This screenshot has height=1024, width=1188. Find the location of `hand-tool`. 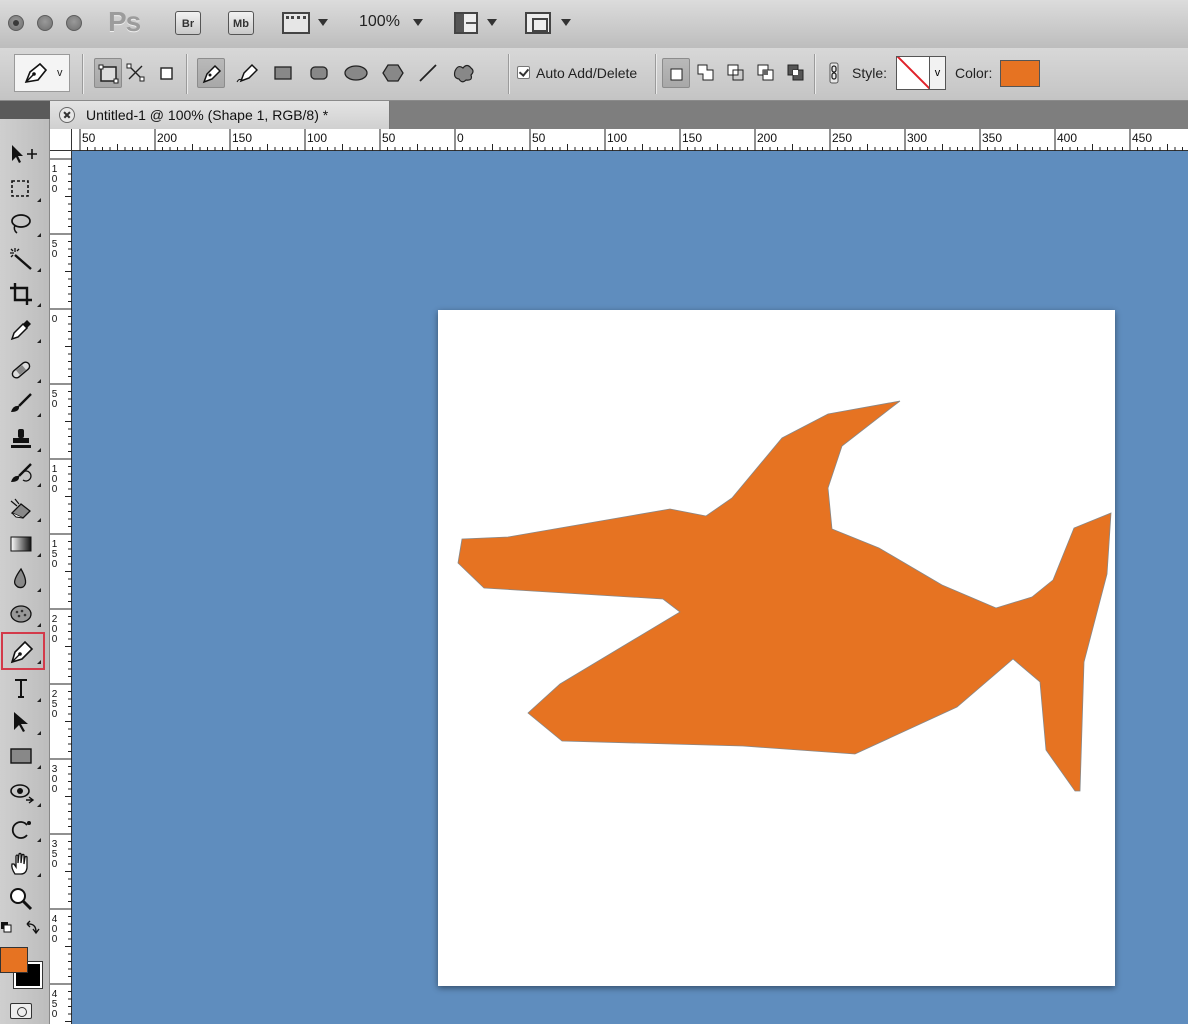

hand-tool is located at coordinates (23, 864).